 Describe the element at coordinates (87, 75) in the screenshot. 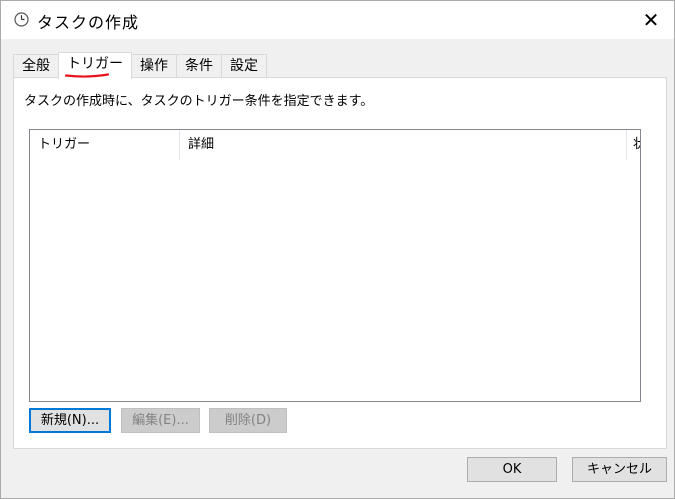

I see `red-underline-annotation` at that location.